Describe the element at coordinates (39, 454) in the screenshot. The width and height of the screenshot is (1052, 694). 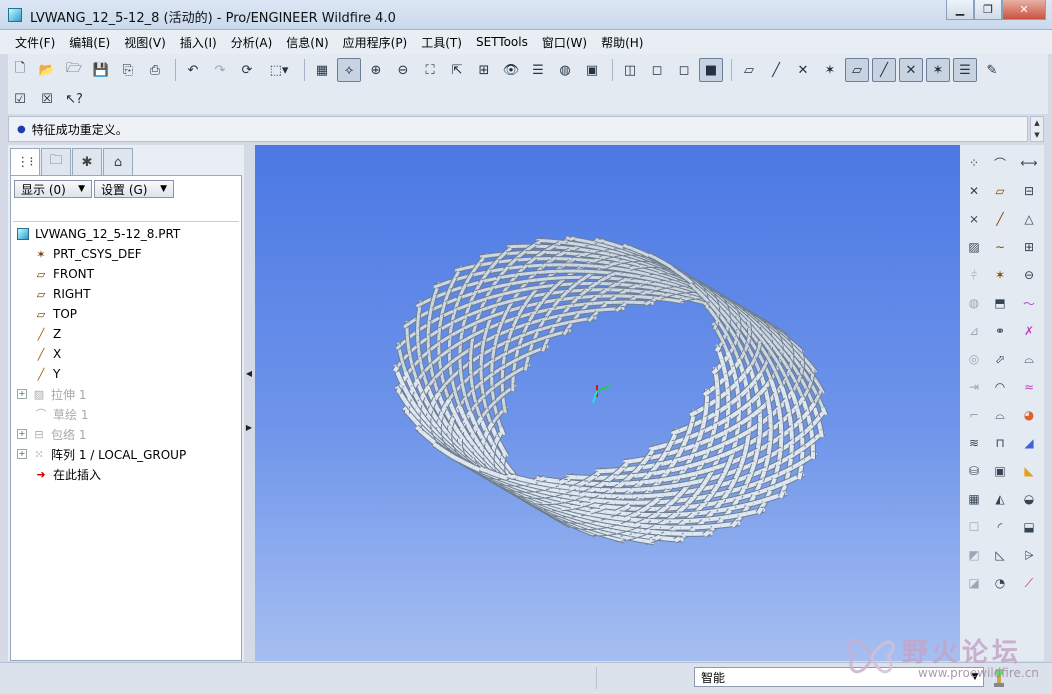
I see `pattern-icon: ⁙` at that location.